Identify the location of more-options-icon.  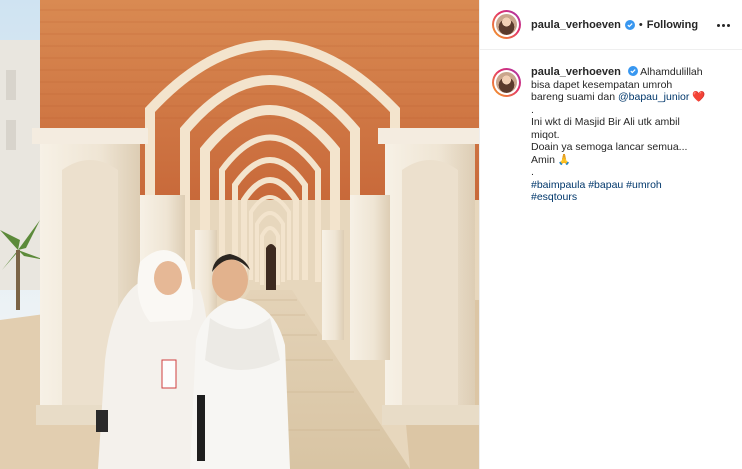
(723, 25).